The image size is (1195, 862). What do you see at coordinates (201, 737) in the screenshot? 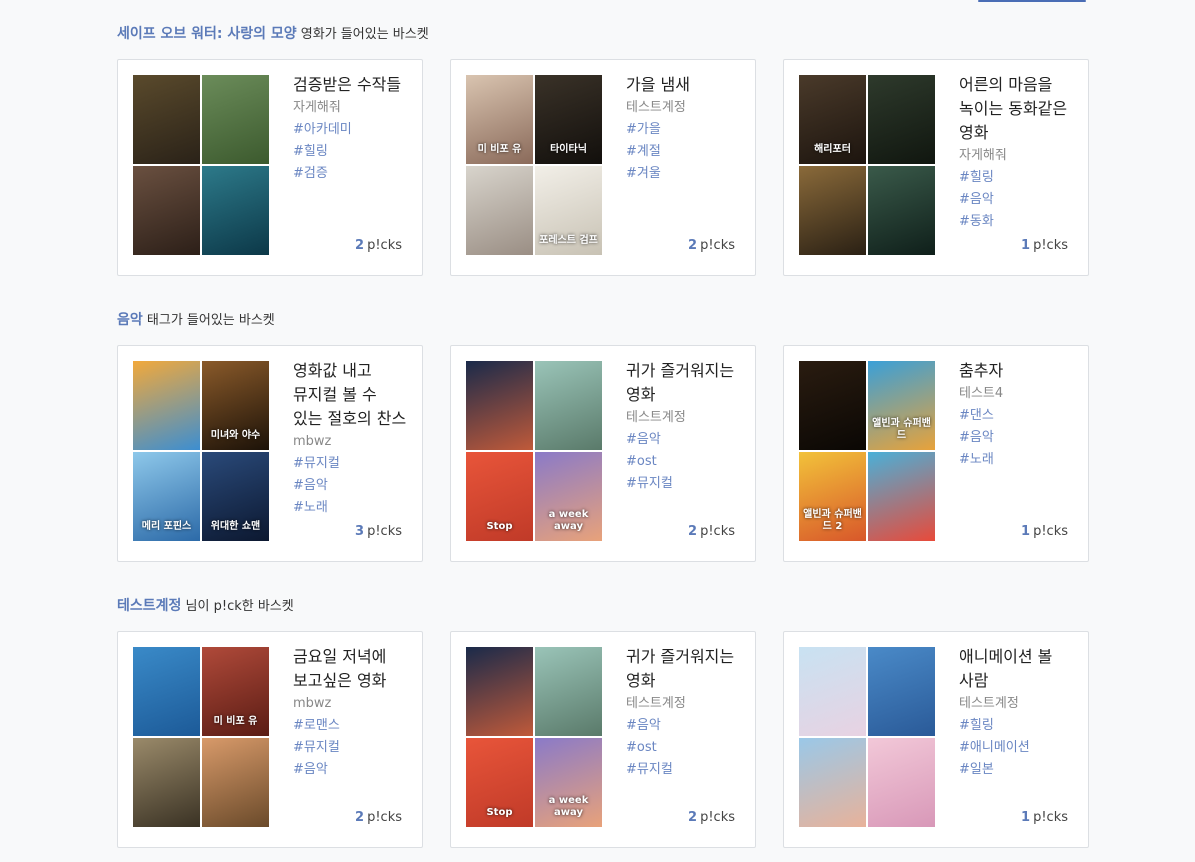
I see `poster-collage: 미 비포 유` at bounding box center [201, 737].